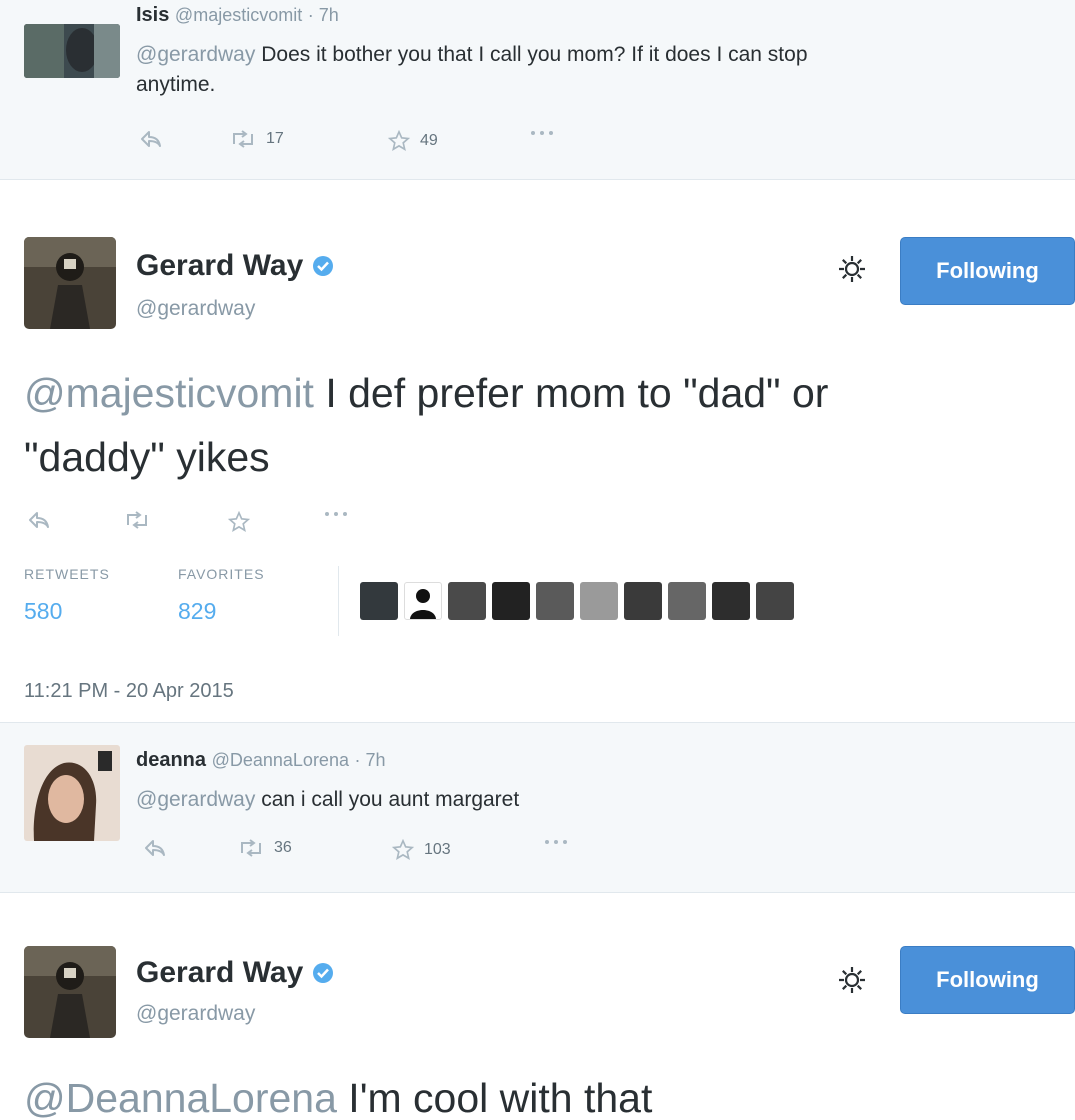 This screenshot has width=1075, height=1120. Describe the element at coordinates (208, 525) in the screenshot. I see `tweet-actions` at that location.